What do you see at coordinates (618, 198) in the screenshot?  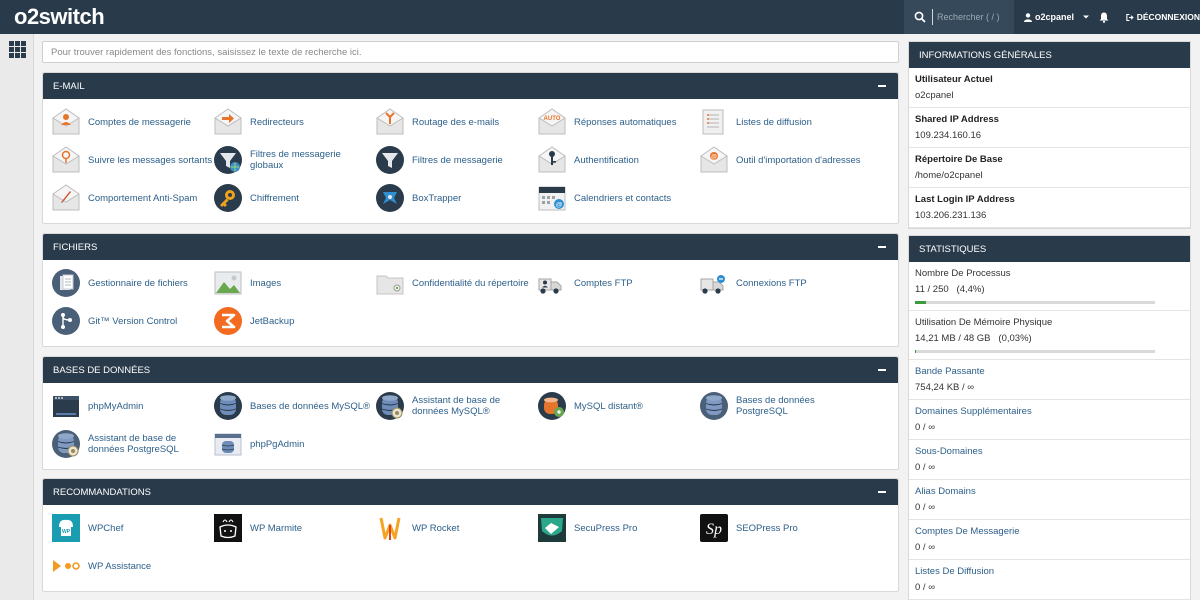 I see `feature-calendar-contacts: @ Calendriers et contacts` at bounding box center [618, 198].